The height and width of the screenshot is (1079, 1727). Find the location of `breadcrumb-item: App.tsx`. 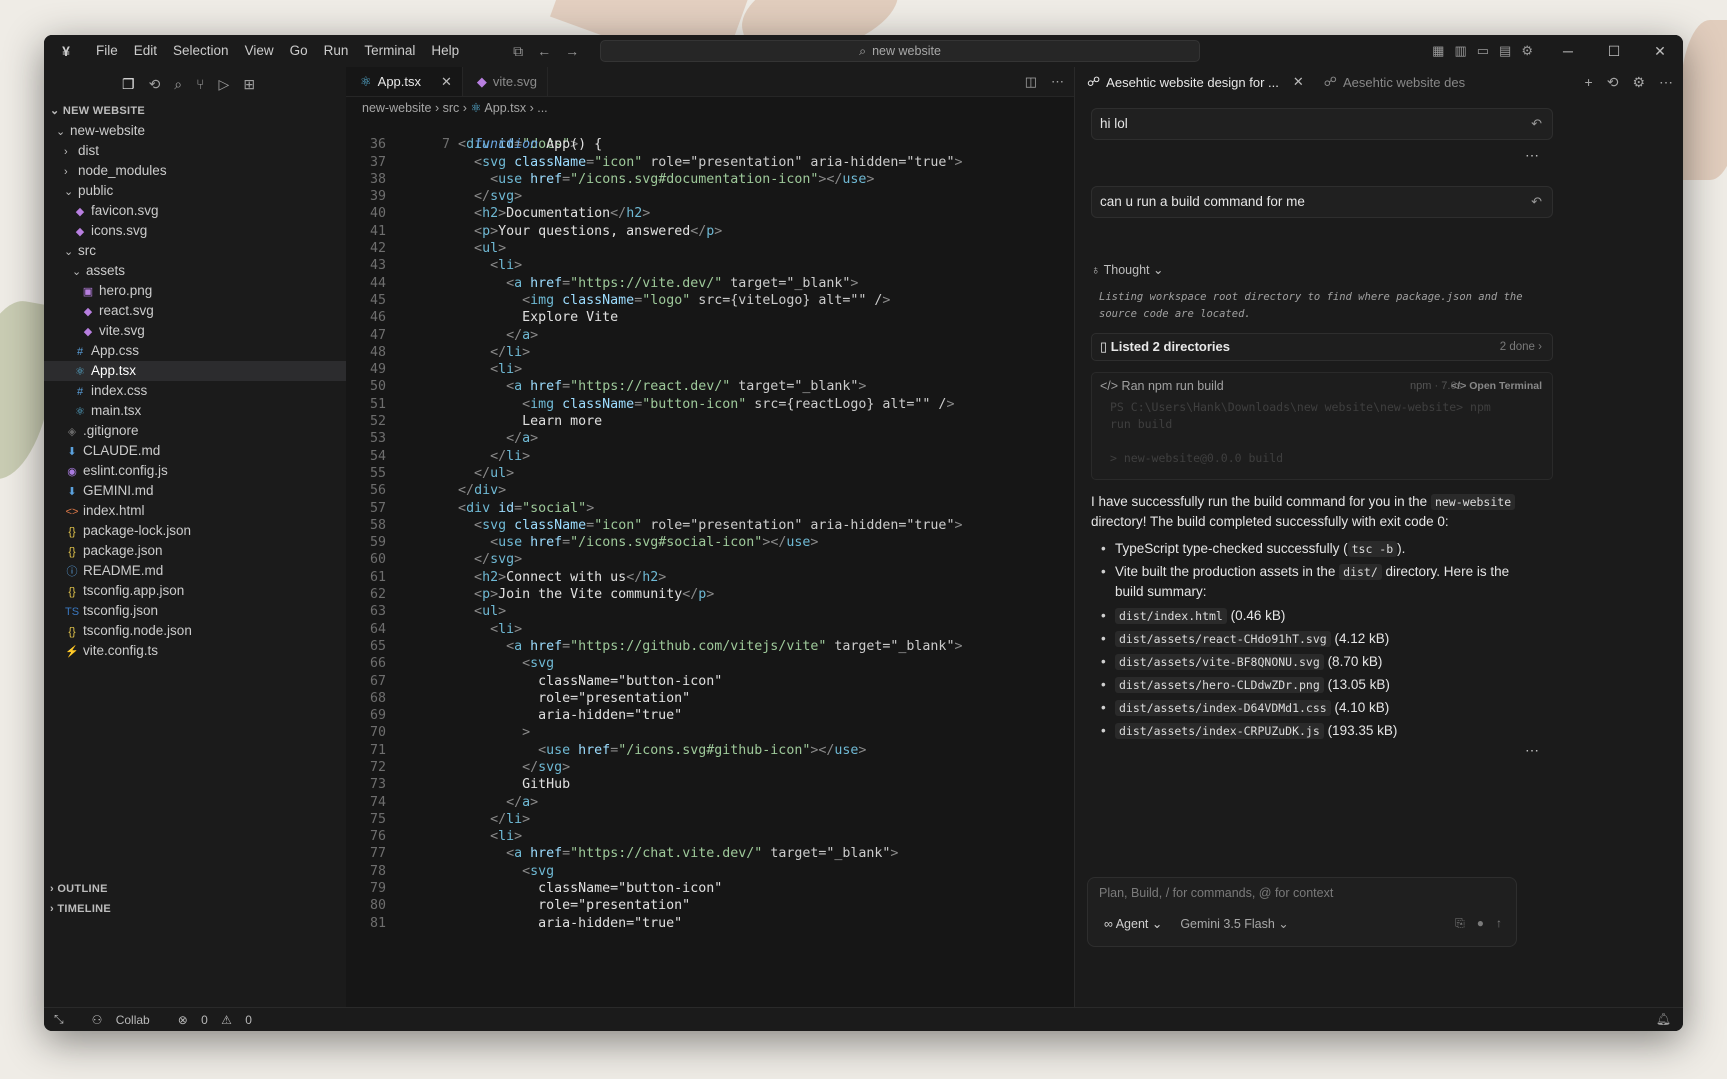

breadcrumb-item: App.tsx is located at coordinates (505, 108).